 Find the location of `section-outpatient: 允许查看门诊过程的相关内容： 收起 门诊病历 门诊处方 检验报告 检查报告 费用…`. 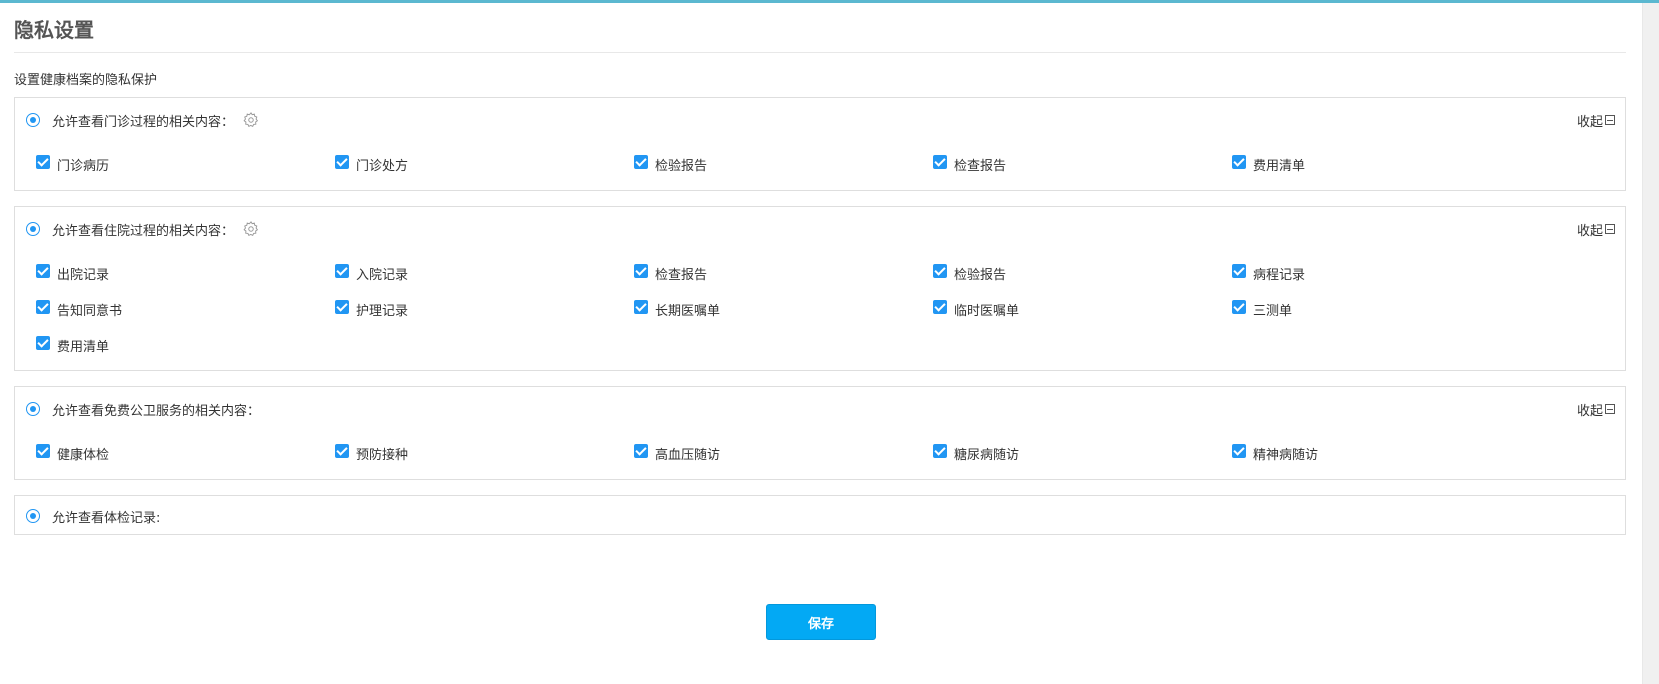

section-outpatient: 允许查看门诊过程的相关内容： 收起 门诊病历 门诊处方 检验报告 检查报告 费用… is located at coordinates (820, 144).